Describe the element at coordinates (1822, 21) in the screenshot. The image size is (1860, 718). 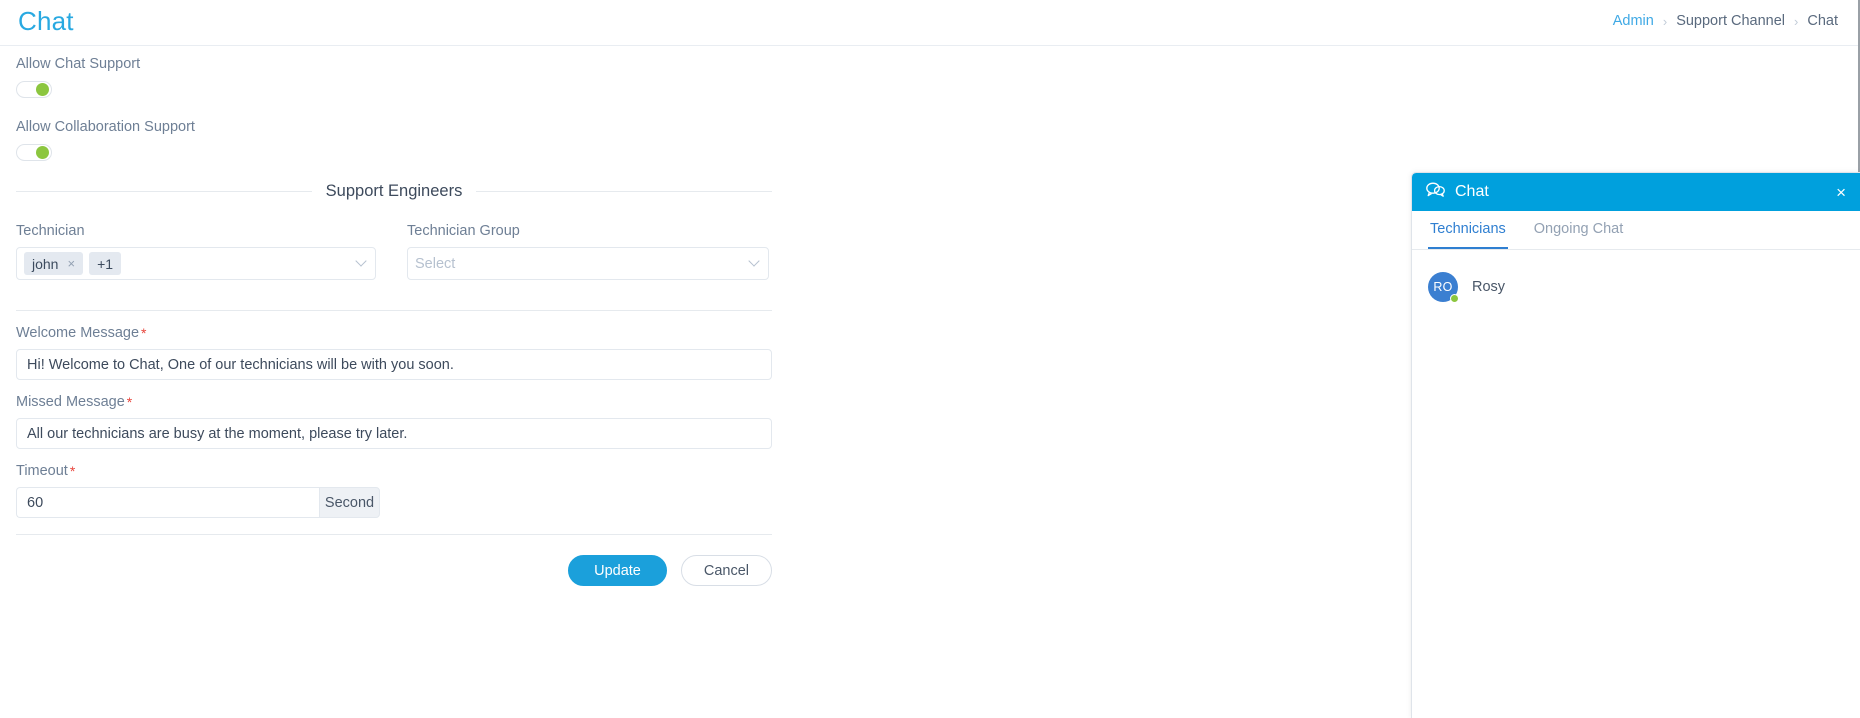
I see `breadcrumb-item-chat: Chat` at that location.